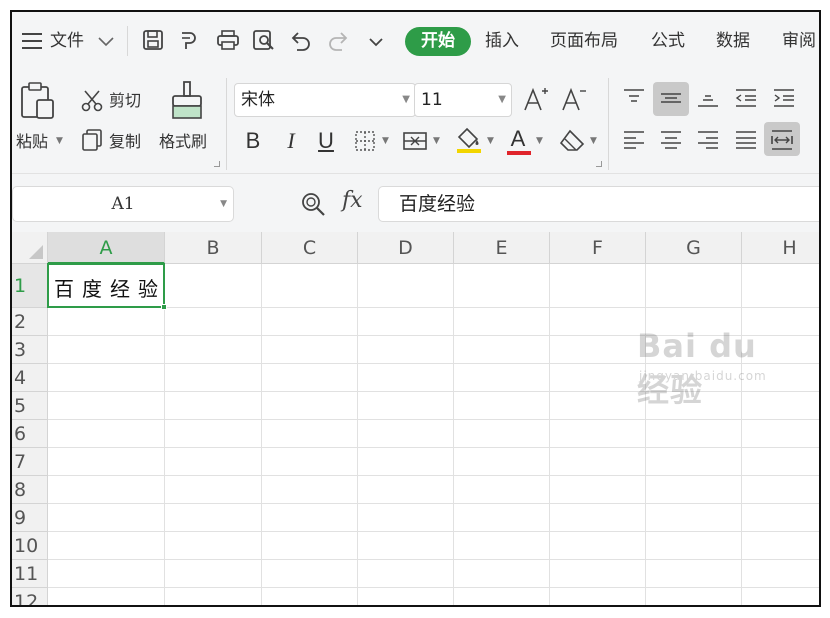 The image size is (830, 618). I want to click on cell-d10, so click(406, 546).